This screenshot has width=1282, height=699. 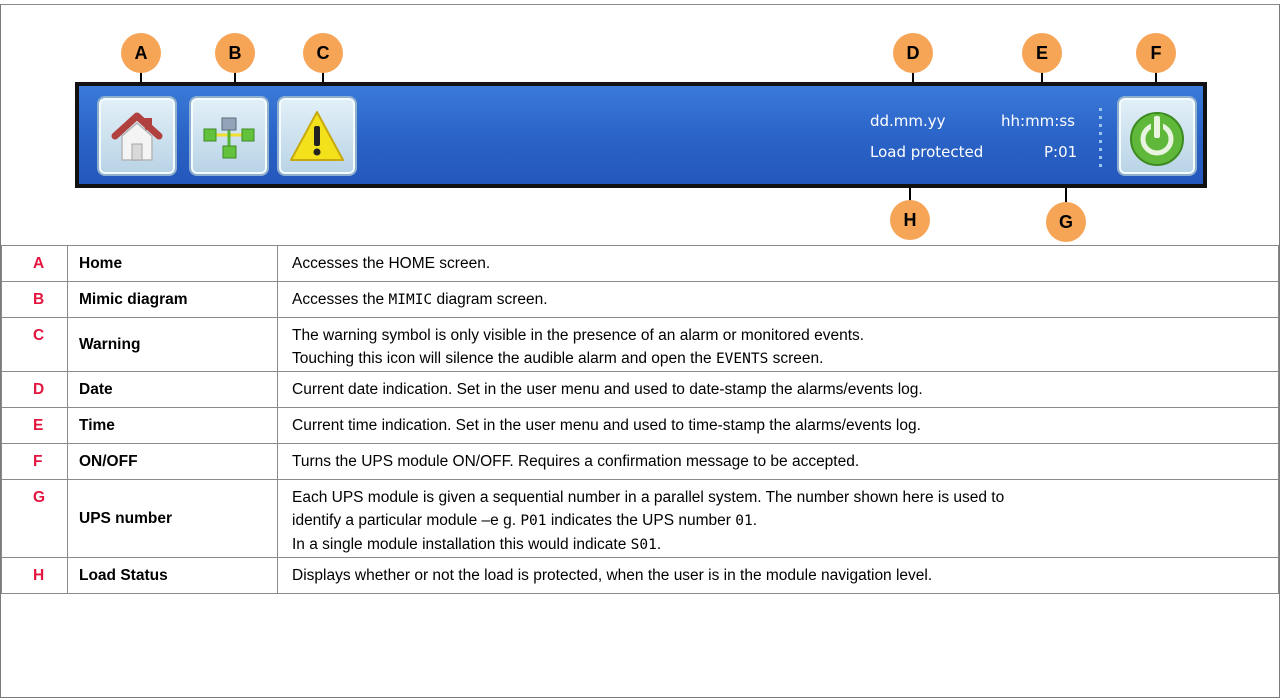 I want to click on warning-icon, so click(x=317, y=136).